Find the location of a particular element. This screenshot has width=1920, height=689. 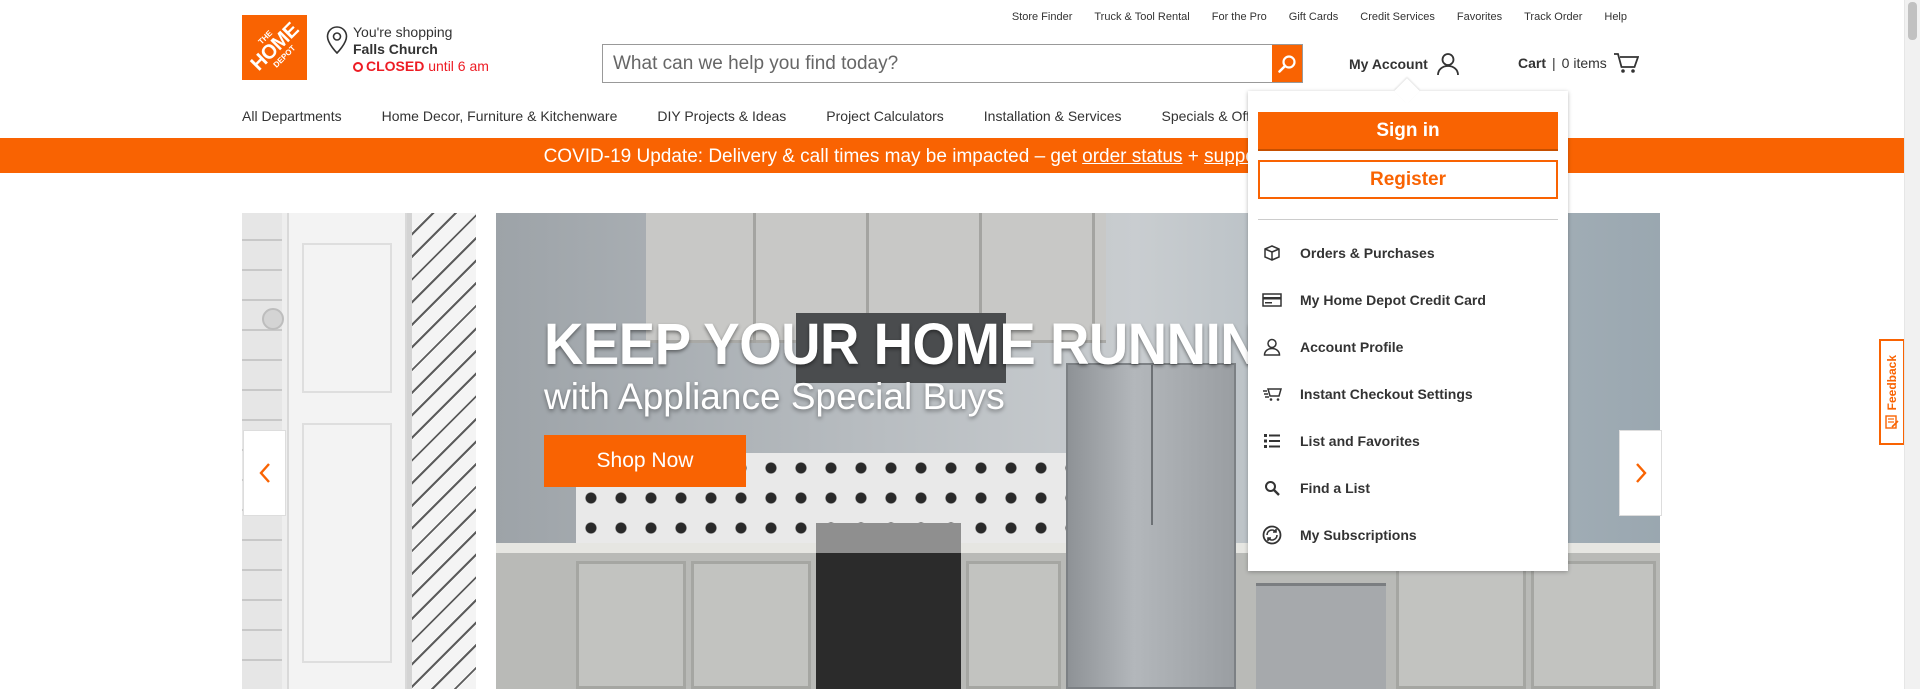

gift-cards-link: Gift Cards is located at coordinates (1314, 17).